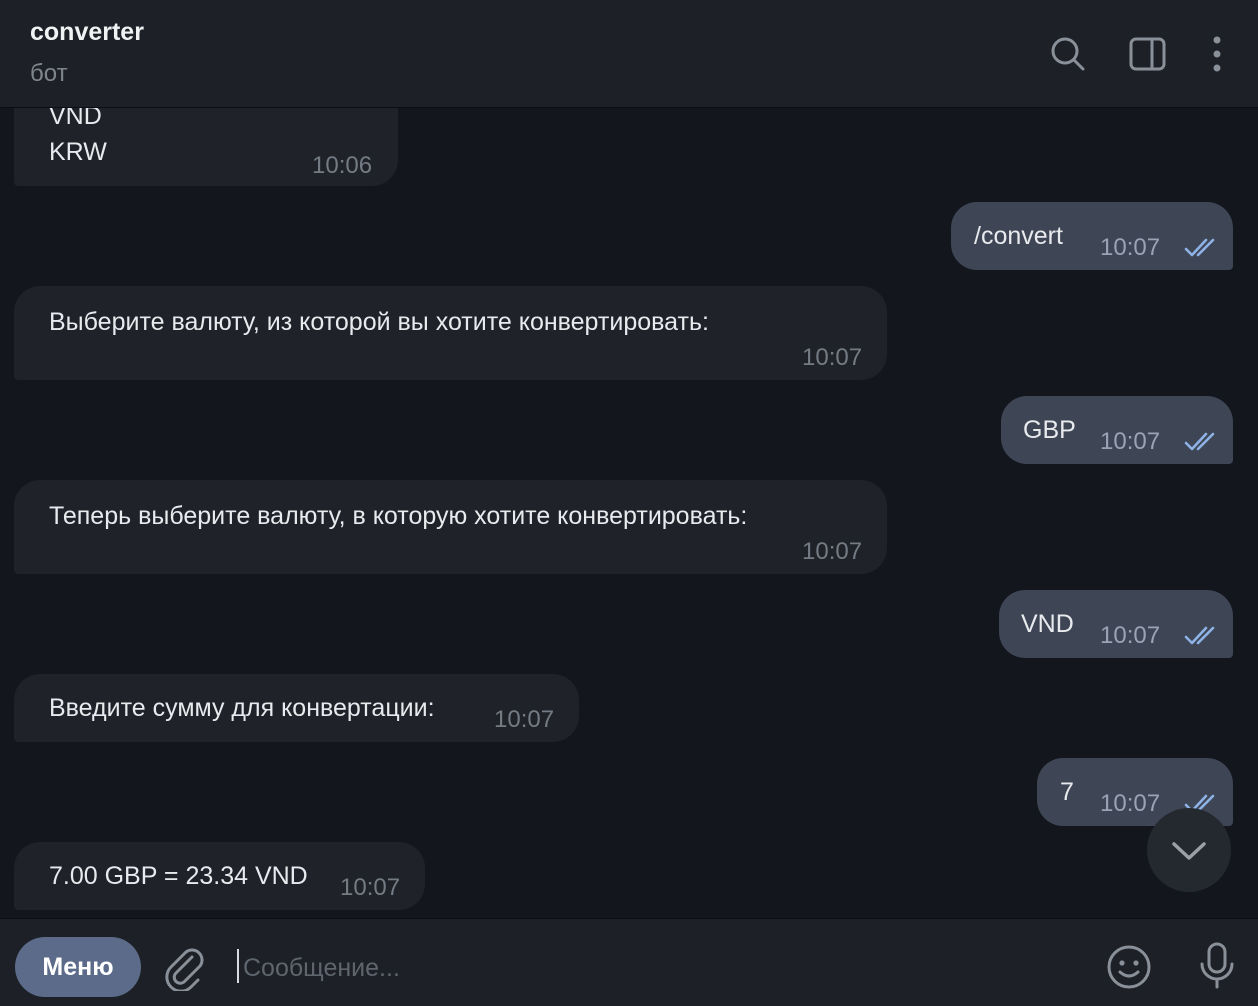  Describe the element at coordinates (1067, 792) in the screenshot. I see `message-text: 7` at that location.